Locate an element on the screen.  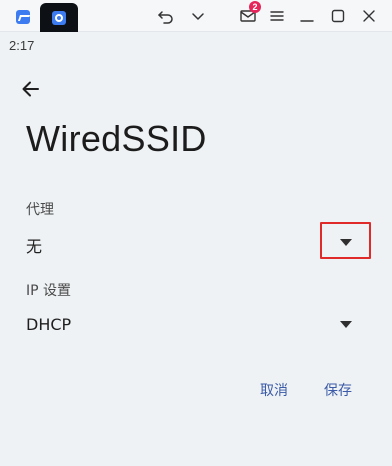
maximize-button is located at coordinates (338, 16).